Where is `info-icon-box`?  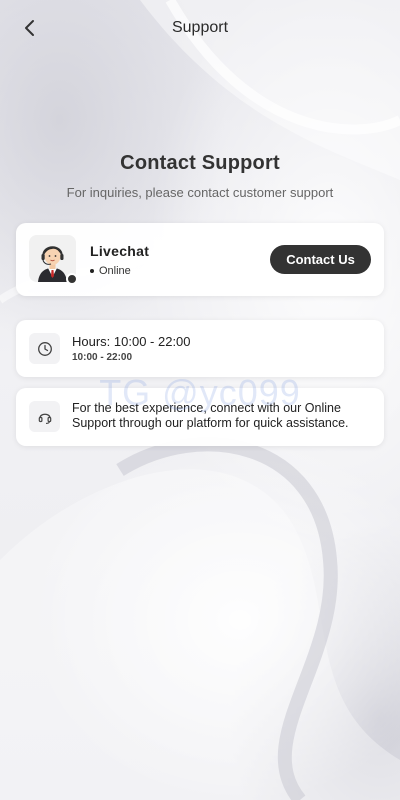
info-icon-box is located at coordinates (44, 416).